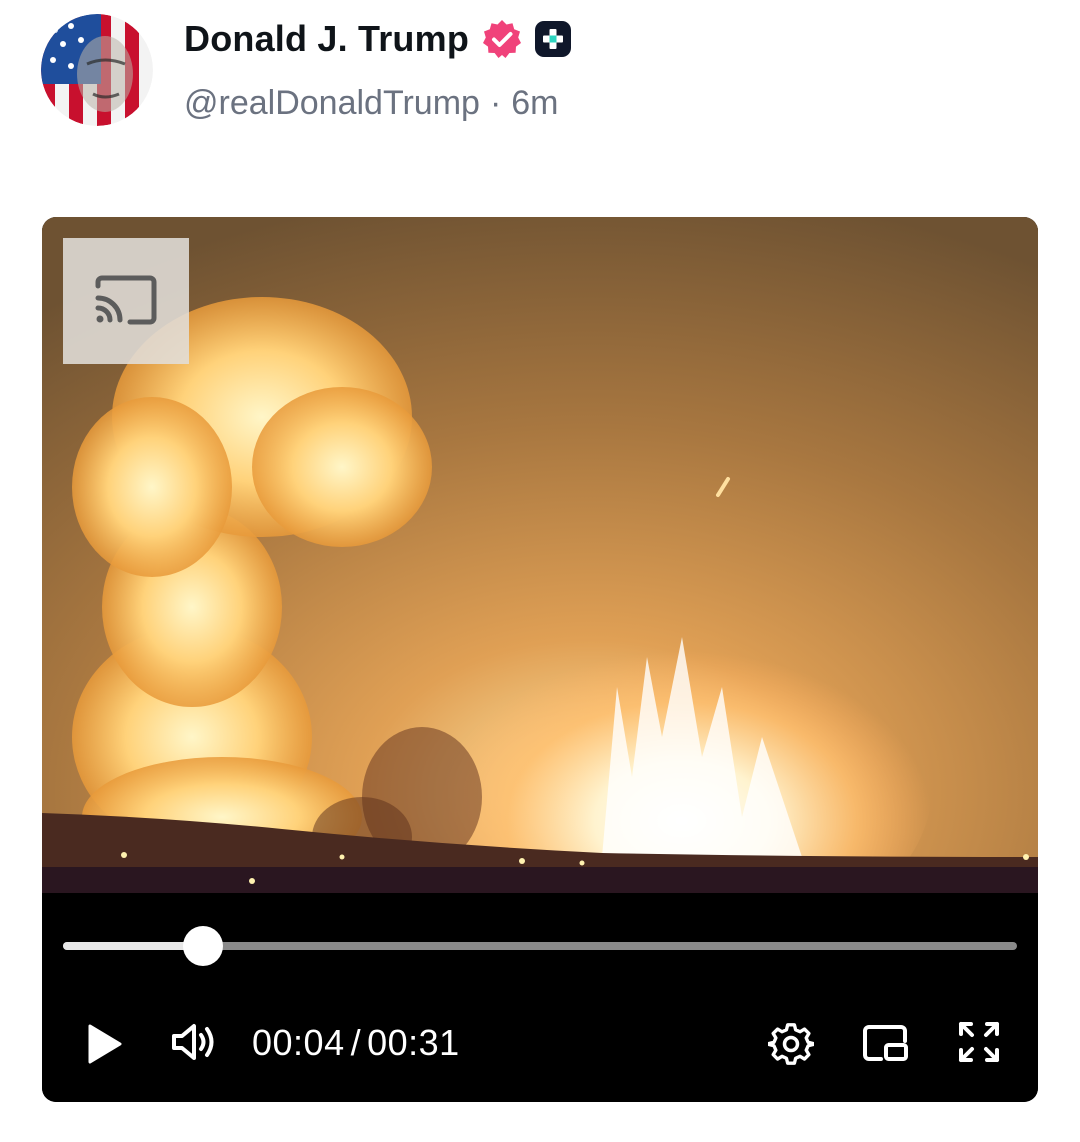 This screenshot has width=1080, height=1142. I want to click on current-time: 00:04, so click(298, 1042).